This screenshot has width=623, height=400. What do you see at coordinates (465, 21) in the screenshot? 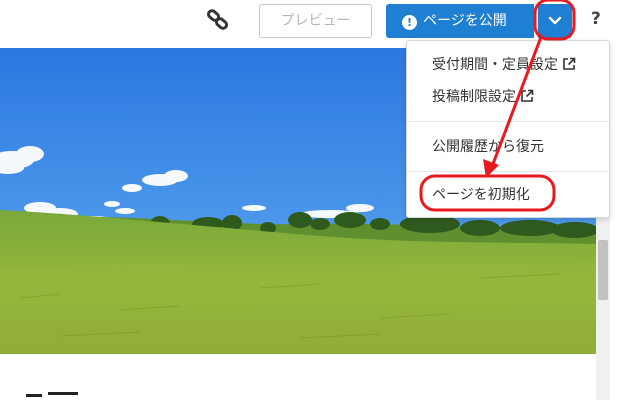
I see `publish-label: ページを公開` at bounding box center [465, 21].